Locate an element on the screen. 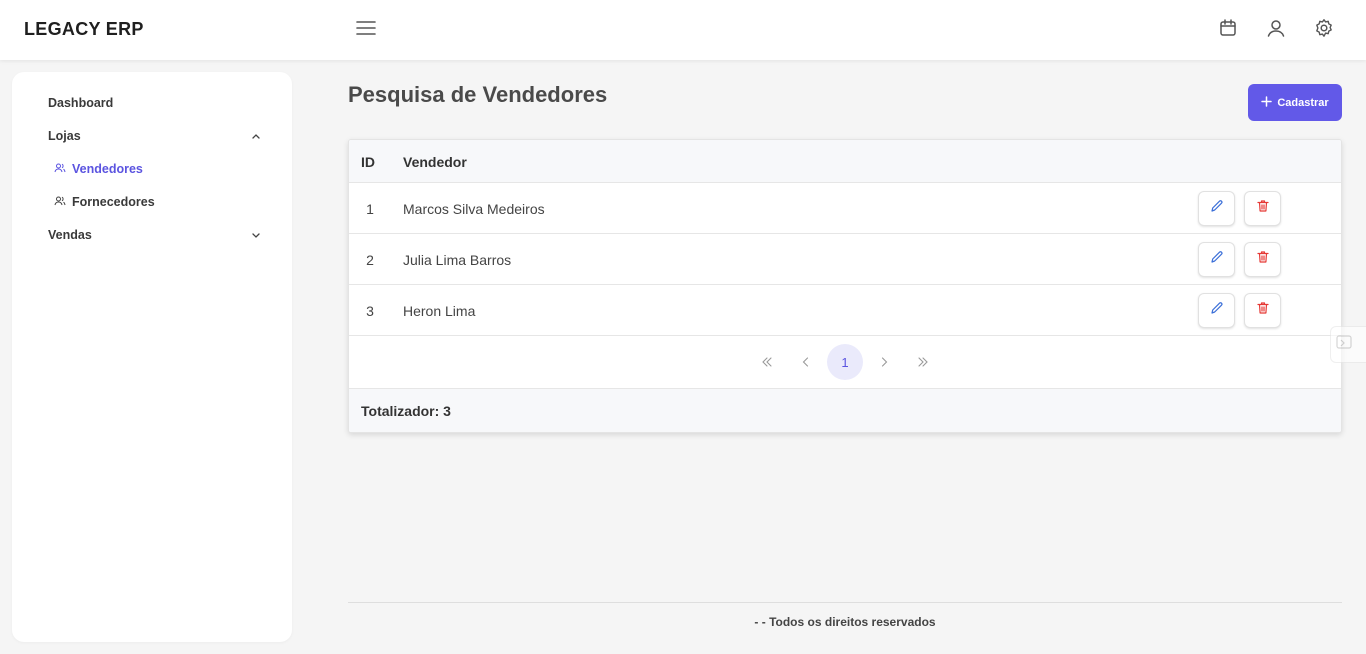  first-page-button is located at coordinates (767, 362).